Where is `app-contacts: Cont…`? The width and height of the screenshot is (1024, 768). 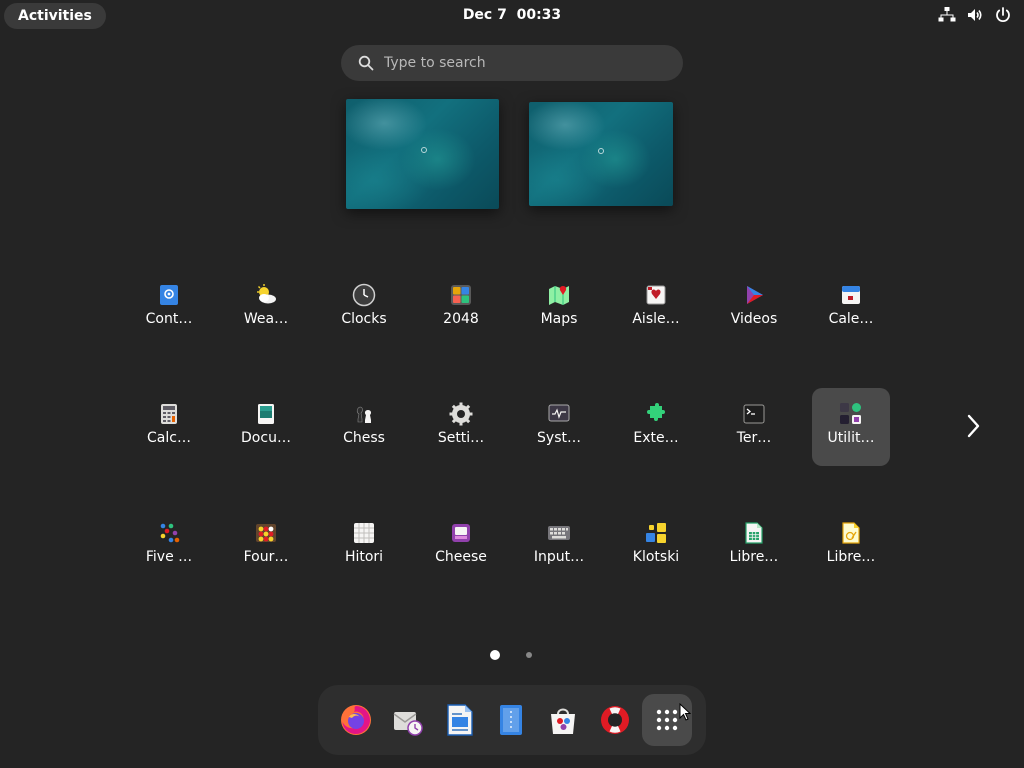 app-contacts: Cont… is located at coordinates (169, 308).